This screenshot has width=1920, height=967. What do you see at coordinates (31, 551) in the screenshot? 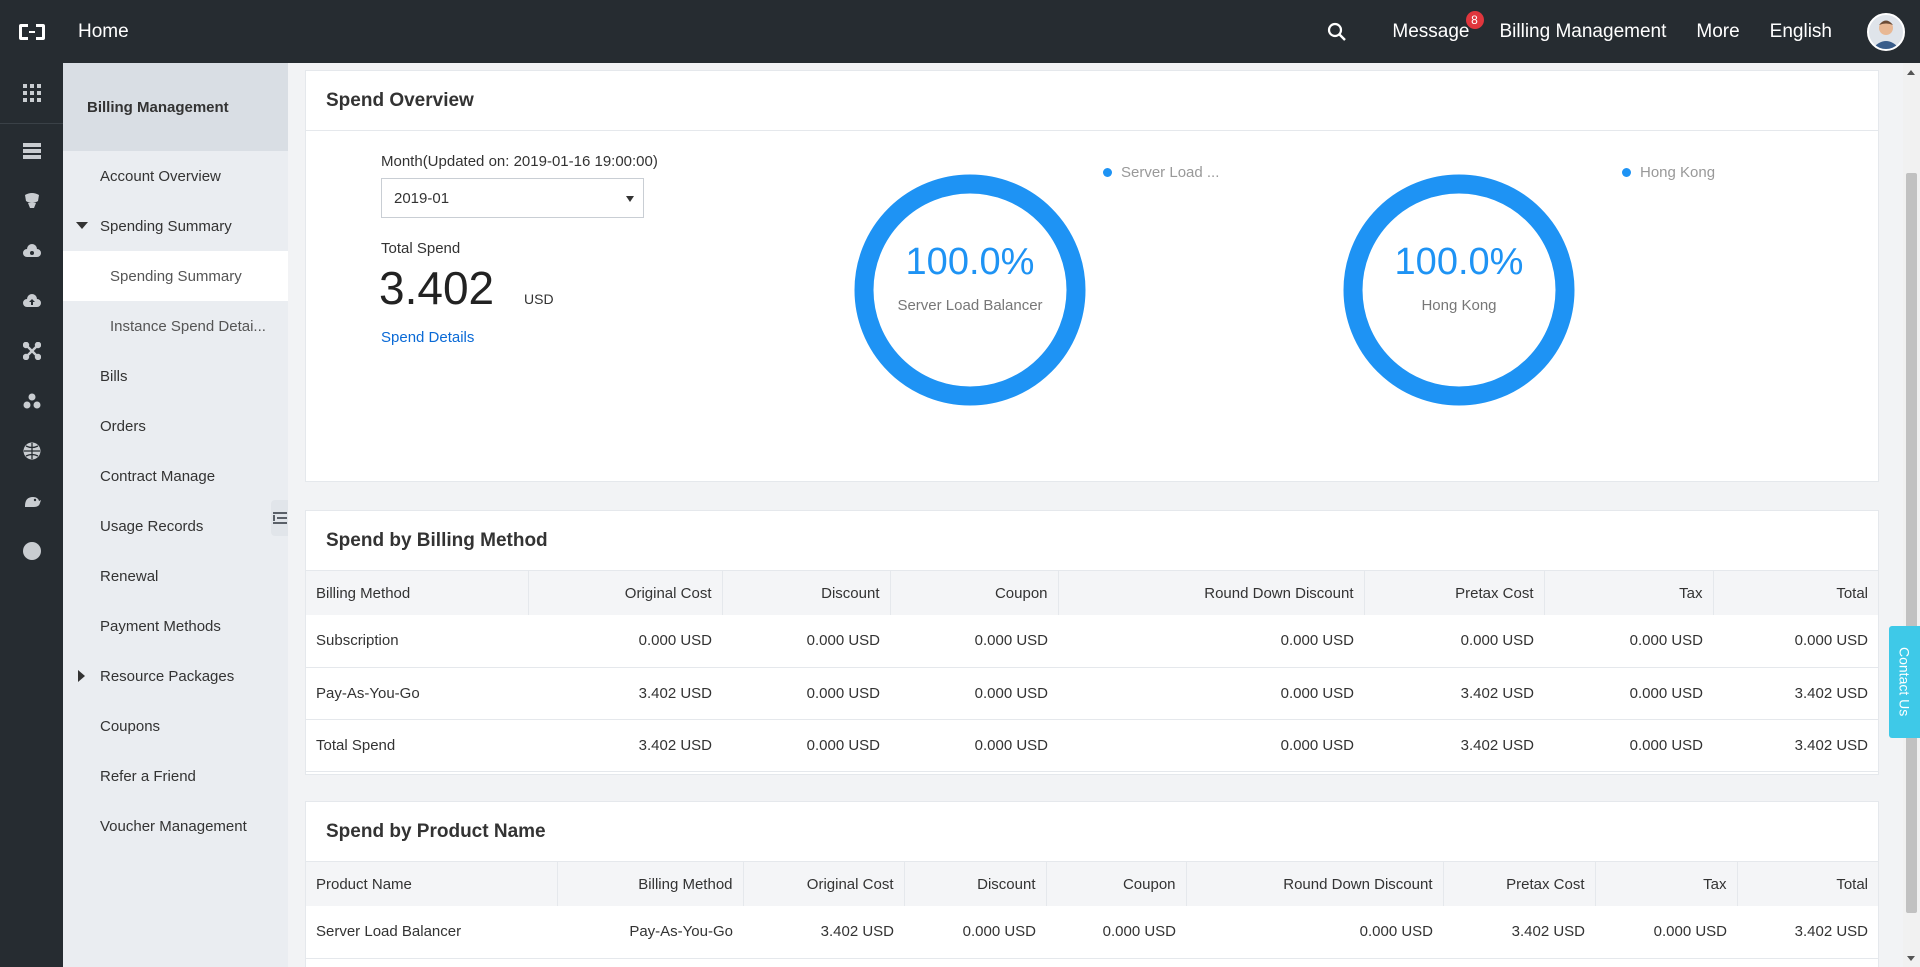
I see `circle-icon` at bounding box center [31, 551].